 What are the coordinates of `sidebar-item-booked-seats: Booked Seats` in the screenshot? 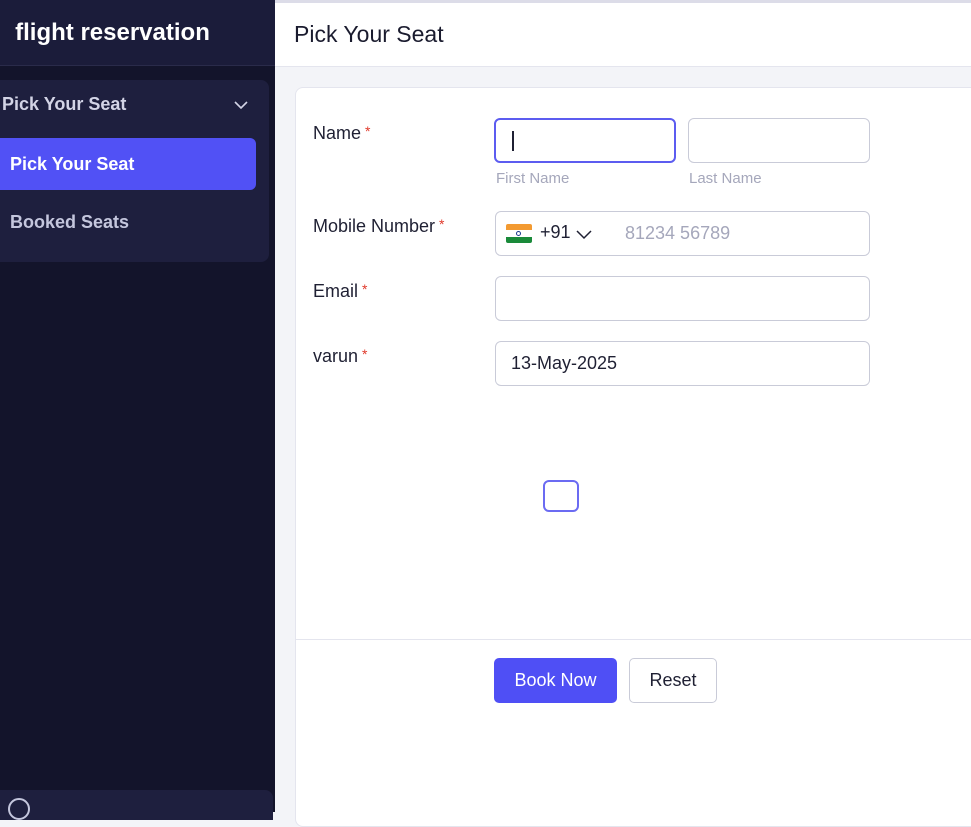 It's located at (128, 222).